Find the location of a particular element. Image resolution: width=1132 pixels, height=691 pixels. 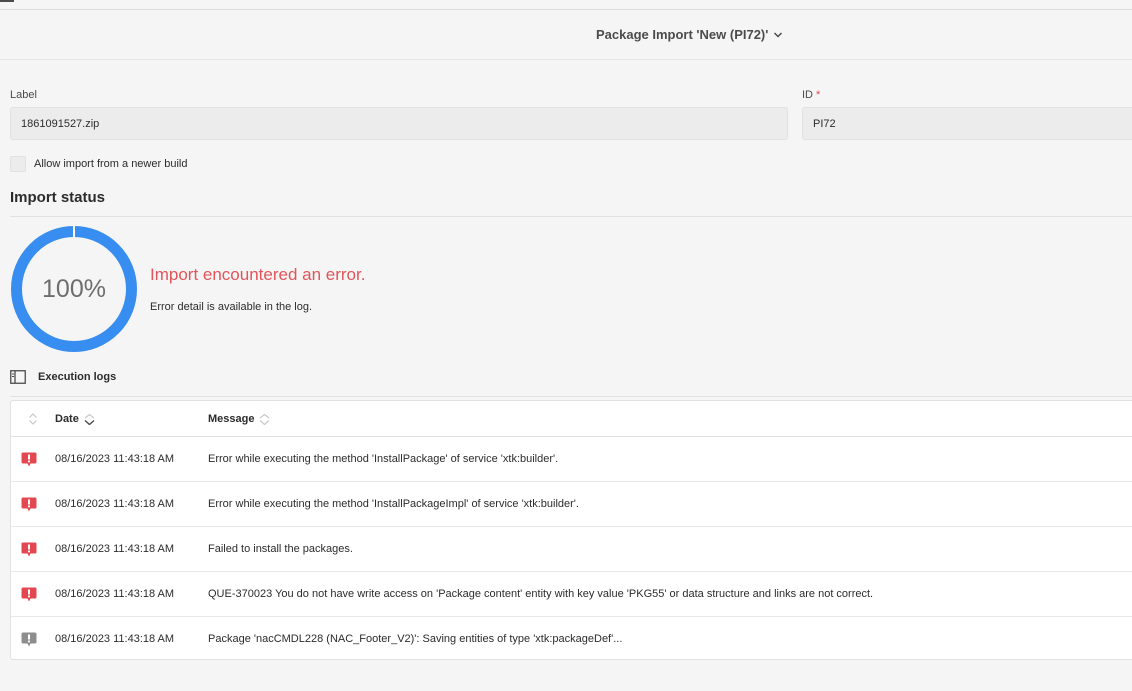

import-status-heading: Import status is located at coordinates (58, 197).